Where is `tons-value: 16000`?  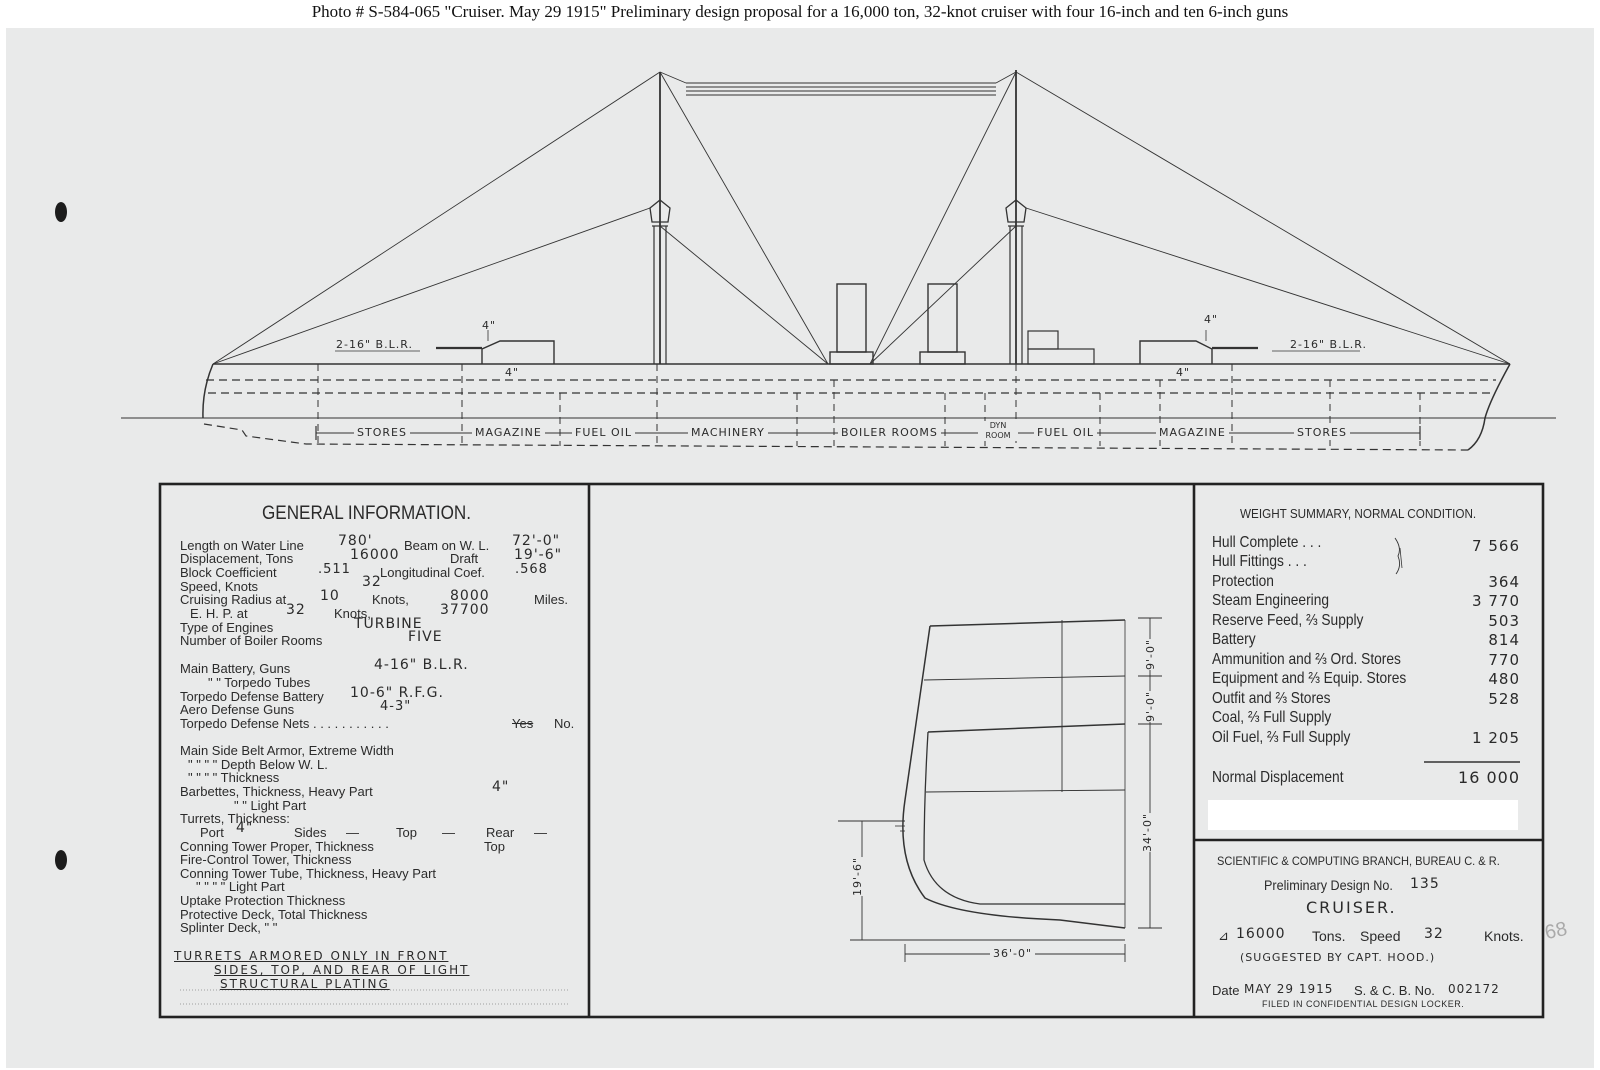
tons-value: 16000 is located at coordinates (1261, 934).